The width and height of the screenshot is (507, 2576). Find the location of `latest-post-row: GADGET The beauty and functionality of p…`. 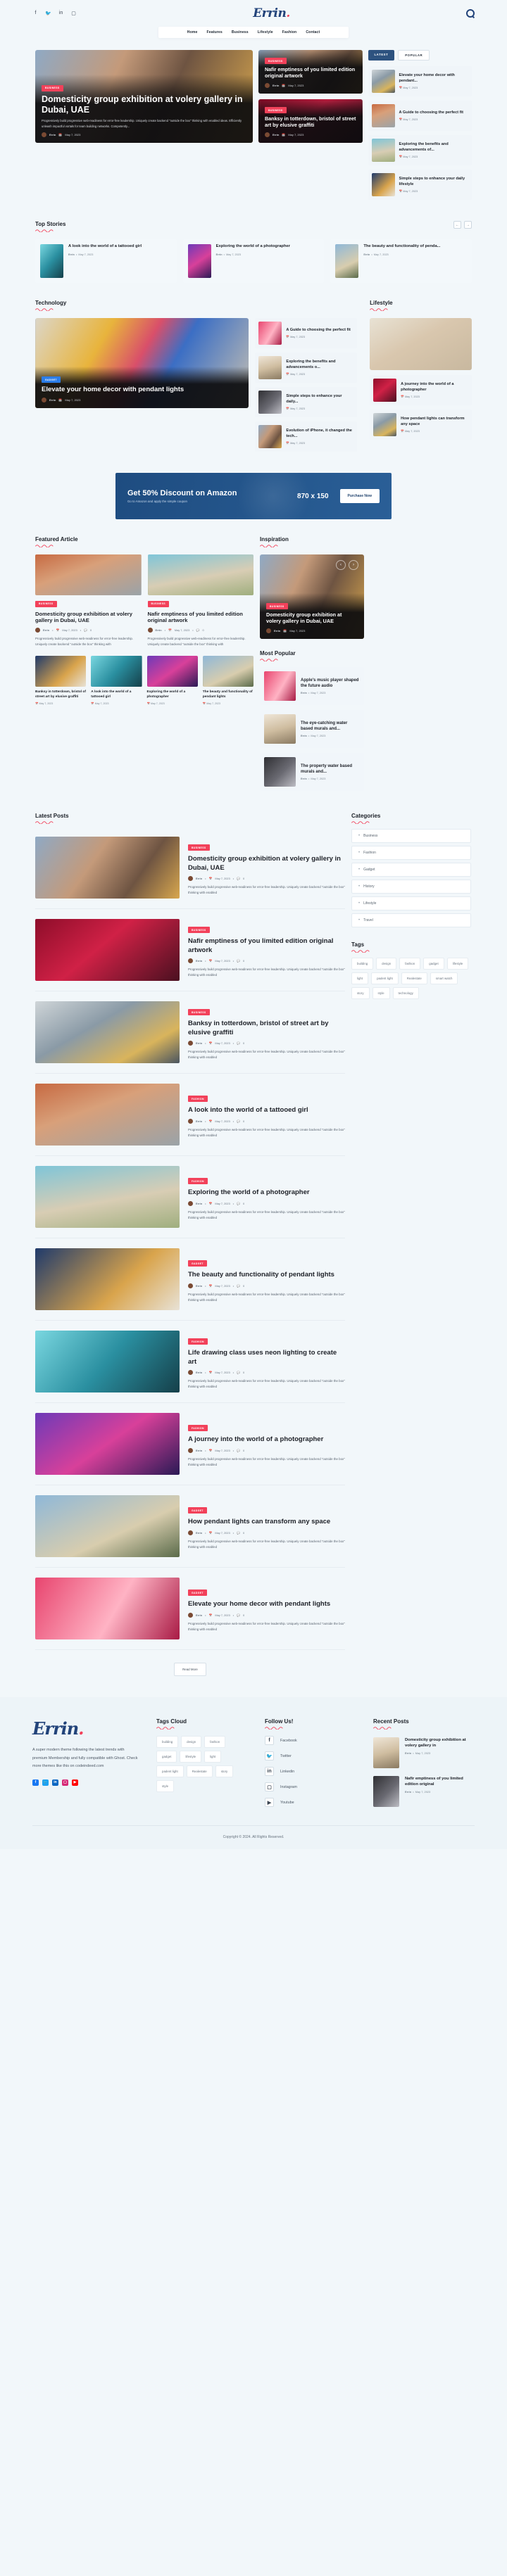

latest-post-row: GADGET The beauty and functionality of p… is located at coordinates (190, 1279).